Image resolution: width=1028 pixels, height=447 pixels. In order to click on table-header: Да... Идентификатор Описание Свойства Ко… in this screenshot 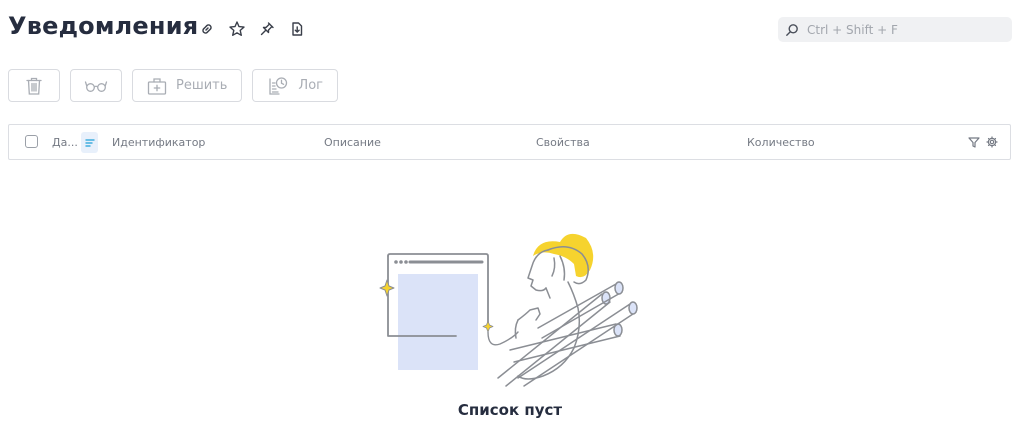, I will do `click(509, 142)`.